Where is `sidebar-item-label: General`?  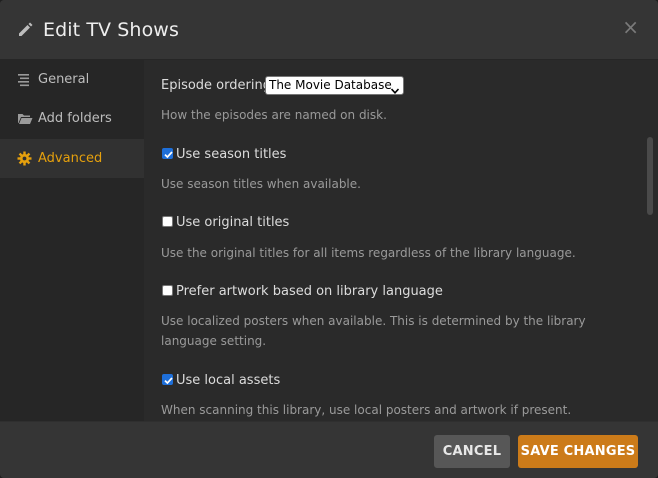
sidebar-item-label: General is located at coordinates (64, 79).